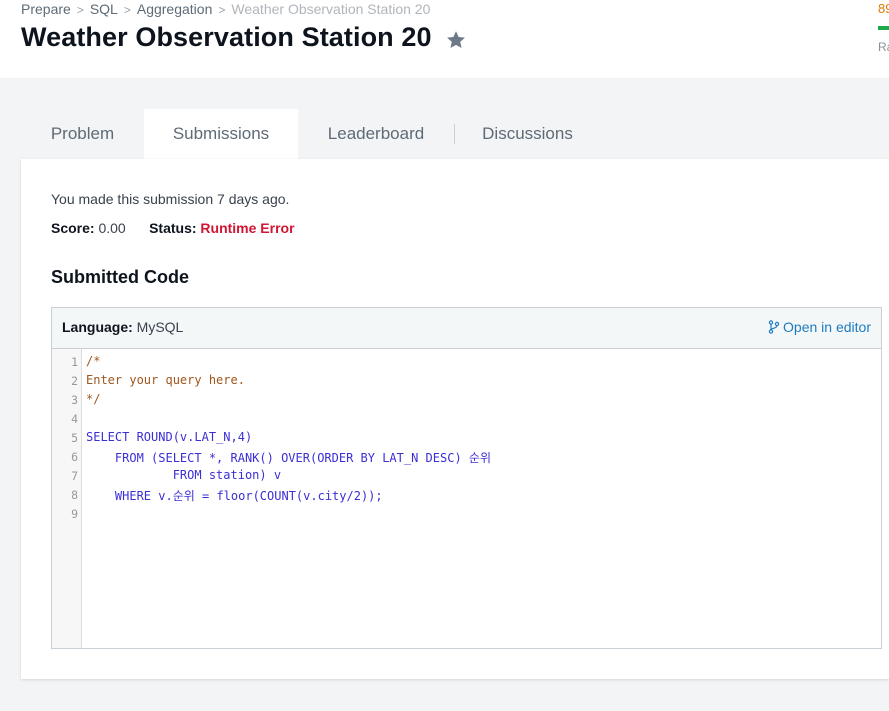  I want to click on open-in-editor-link: Open in editor, so click(819, 327).